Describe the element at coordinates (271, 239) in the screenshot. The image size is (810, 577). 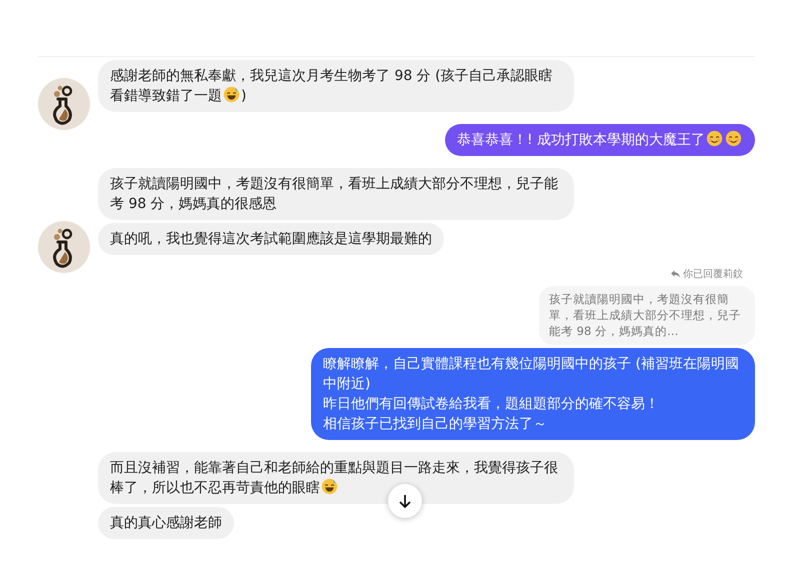
I see `message-text: 真的吼，我也覺得這次考試範圍應該是這學期最難的` at that location.